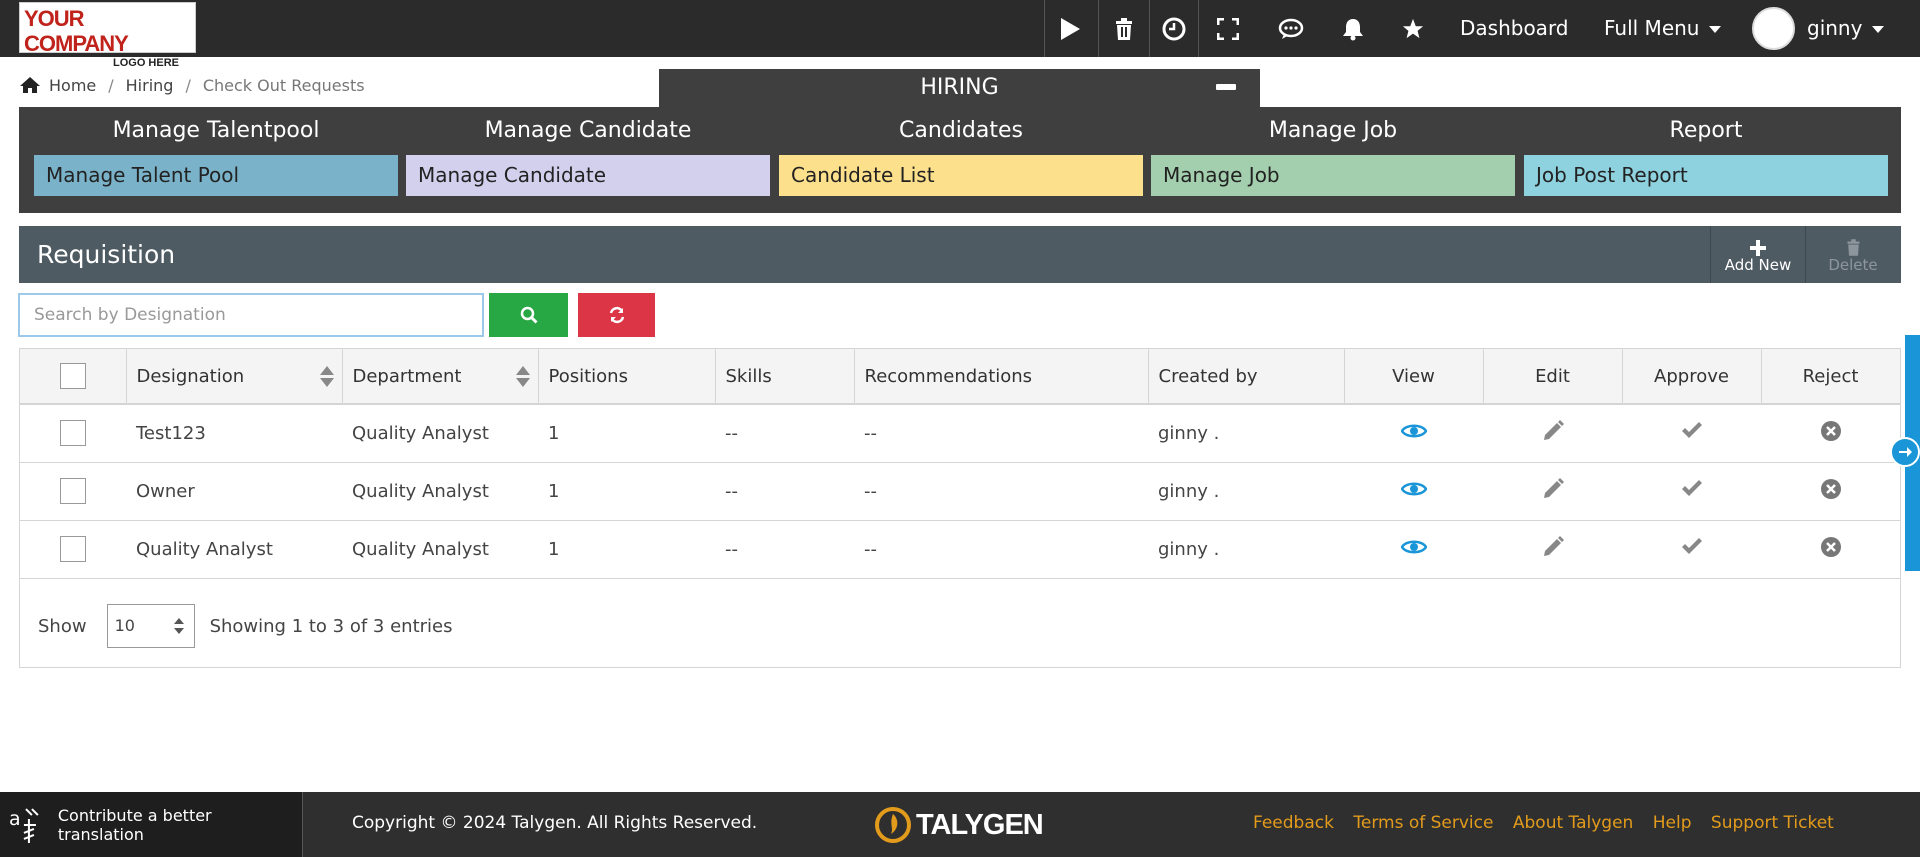 The width and height of the screenshot is (1920, 857). I want to click on table-row: Test123 Quality Analyst 1 -- -- ginny ., so click(960, 433).